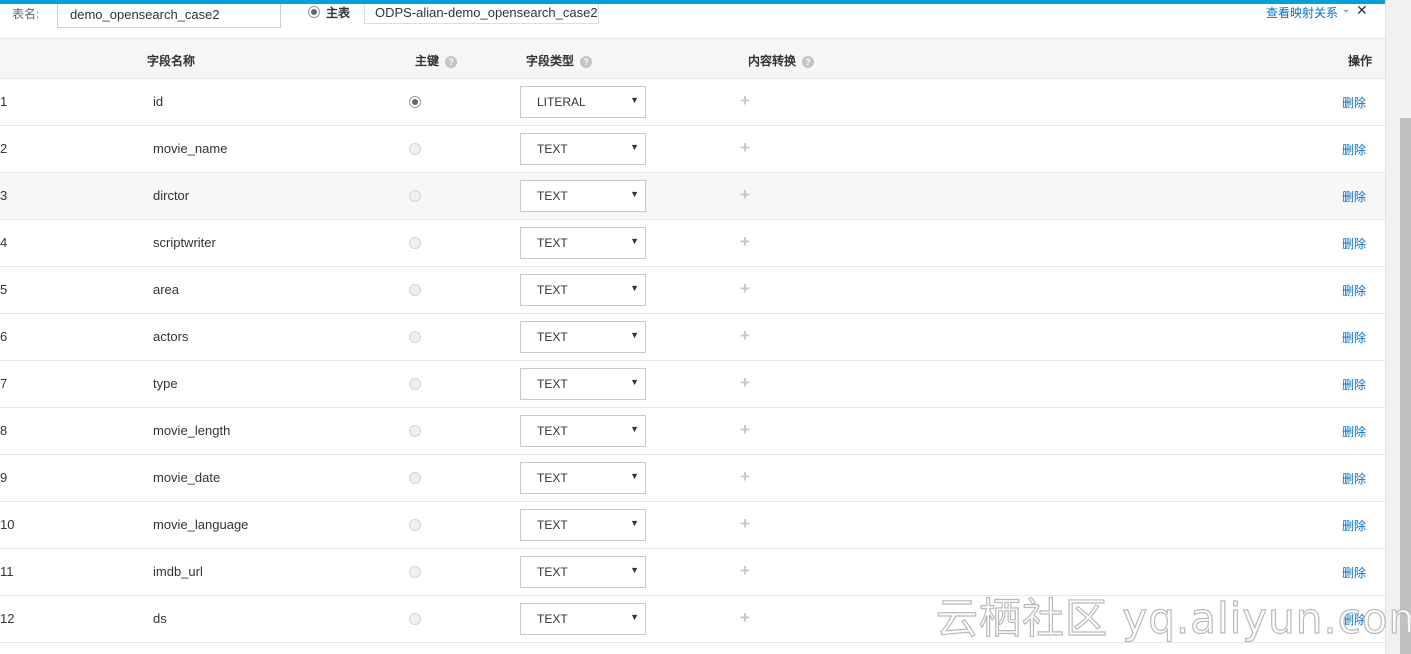 The image size is (1411, 654). Describe the element at coordinates (1405, 386) in the screenshot. I see `scrollbar-thumb` at that location.